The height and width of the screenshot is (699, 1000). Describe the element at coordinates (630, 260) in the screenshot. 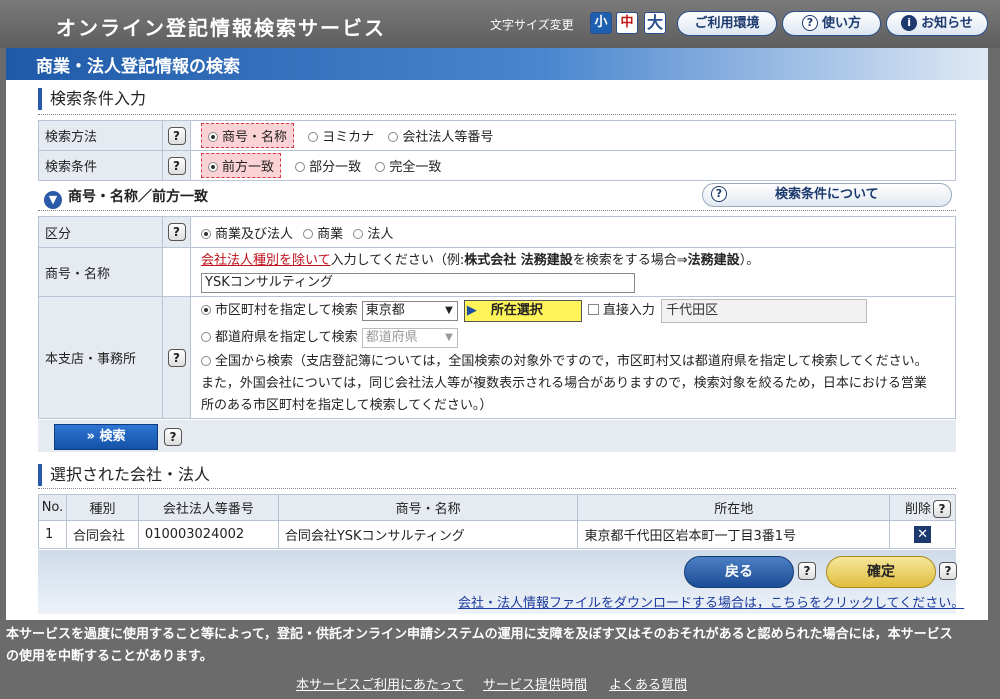

I see `instruction-text: を検索をする場合⇒` at that location.